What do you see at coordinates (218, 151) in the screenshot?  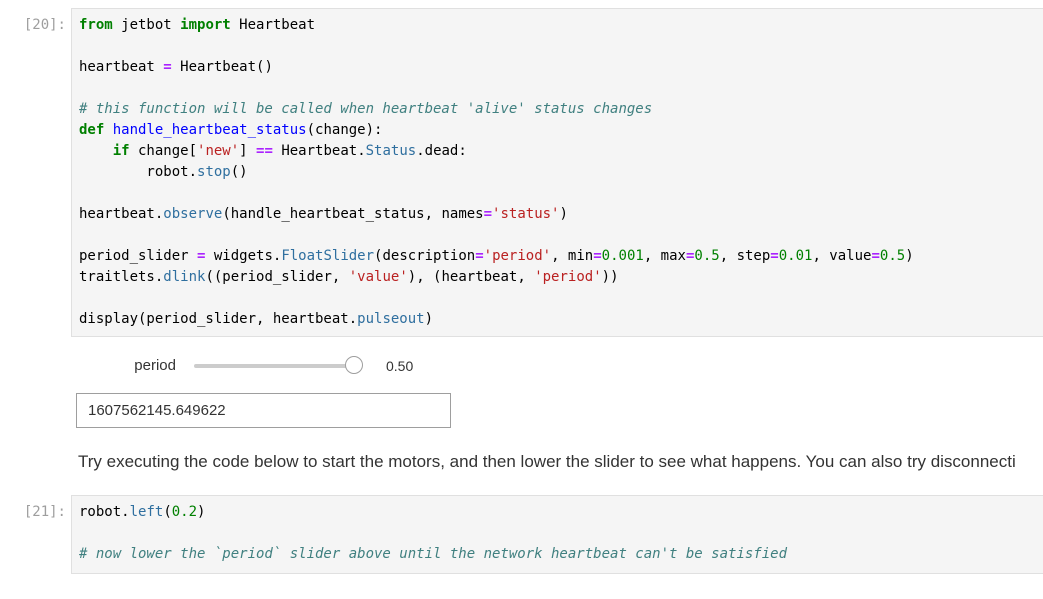 I see `code-token: 'new'` at bounding box center [218, 151].